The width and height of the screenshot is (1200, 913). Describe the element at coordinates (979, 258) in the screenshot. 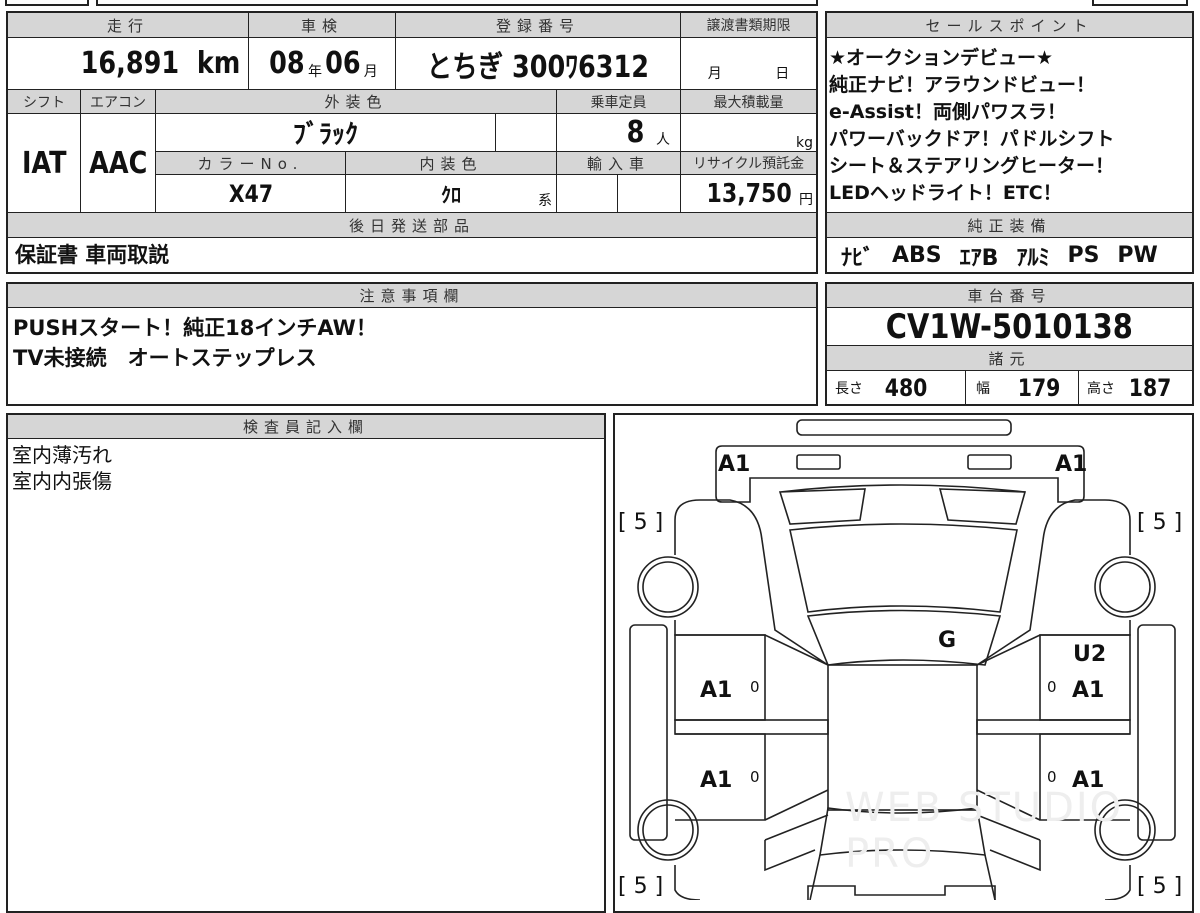

I see `equipment-item: ｴｱB` at that location.